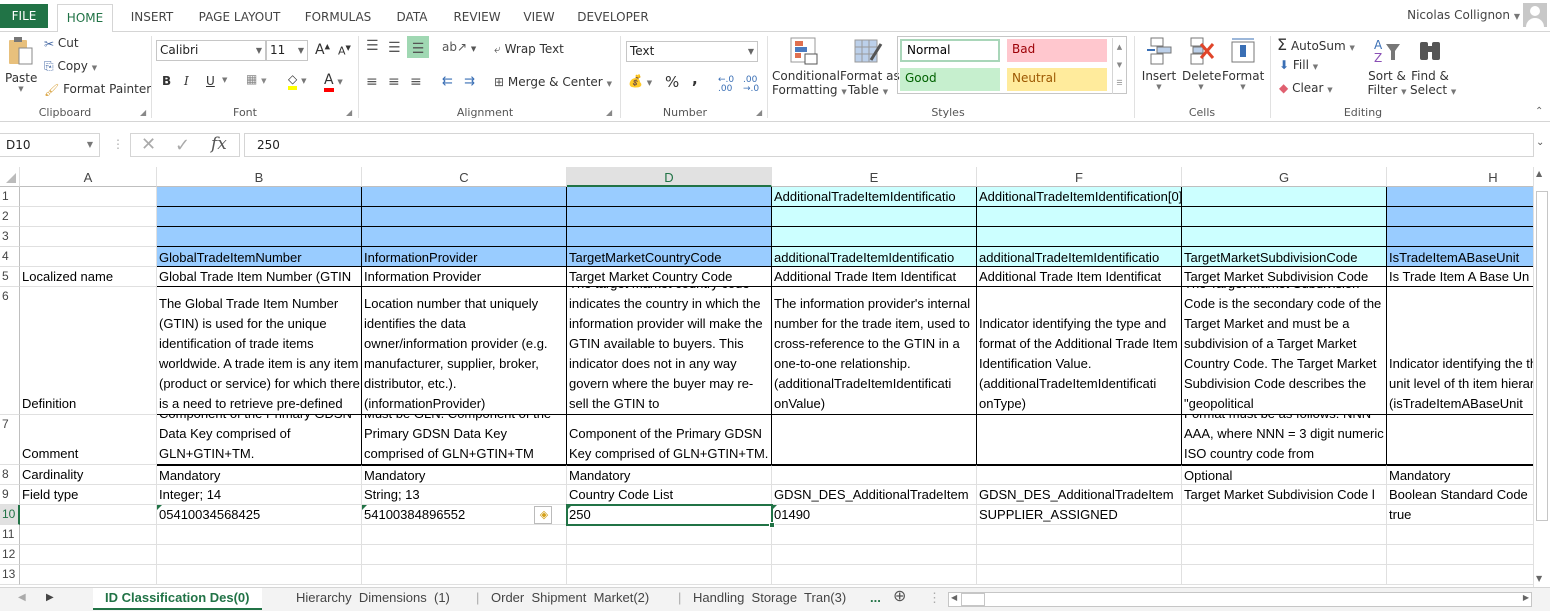  Describe the element at coordinates (182, 145) in the screenshot. I see `enter-icon: ✓` at that location.